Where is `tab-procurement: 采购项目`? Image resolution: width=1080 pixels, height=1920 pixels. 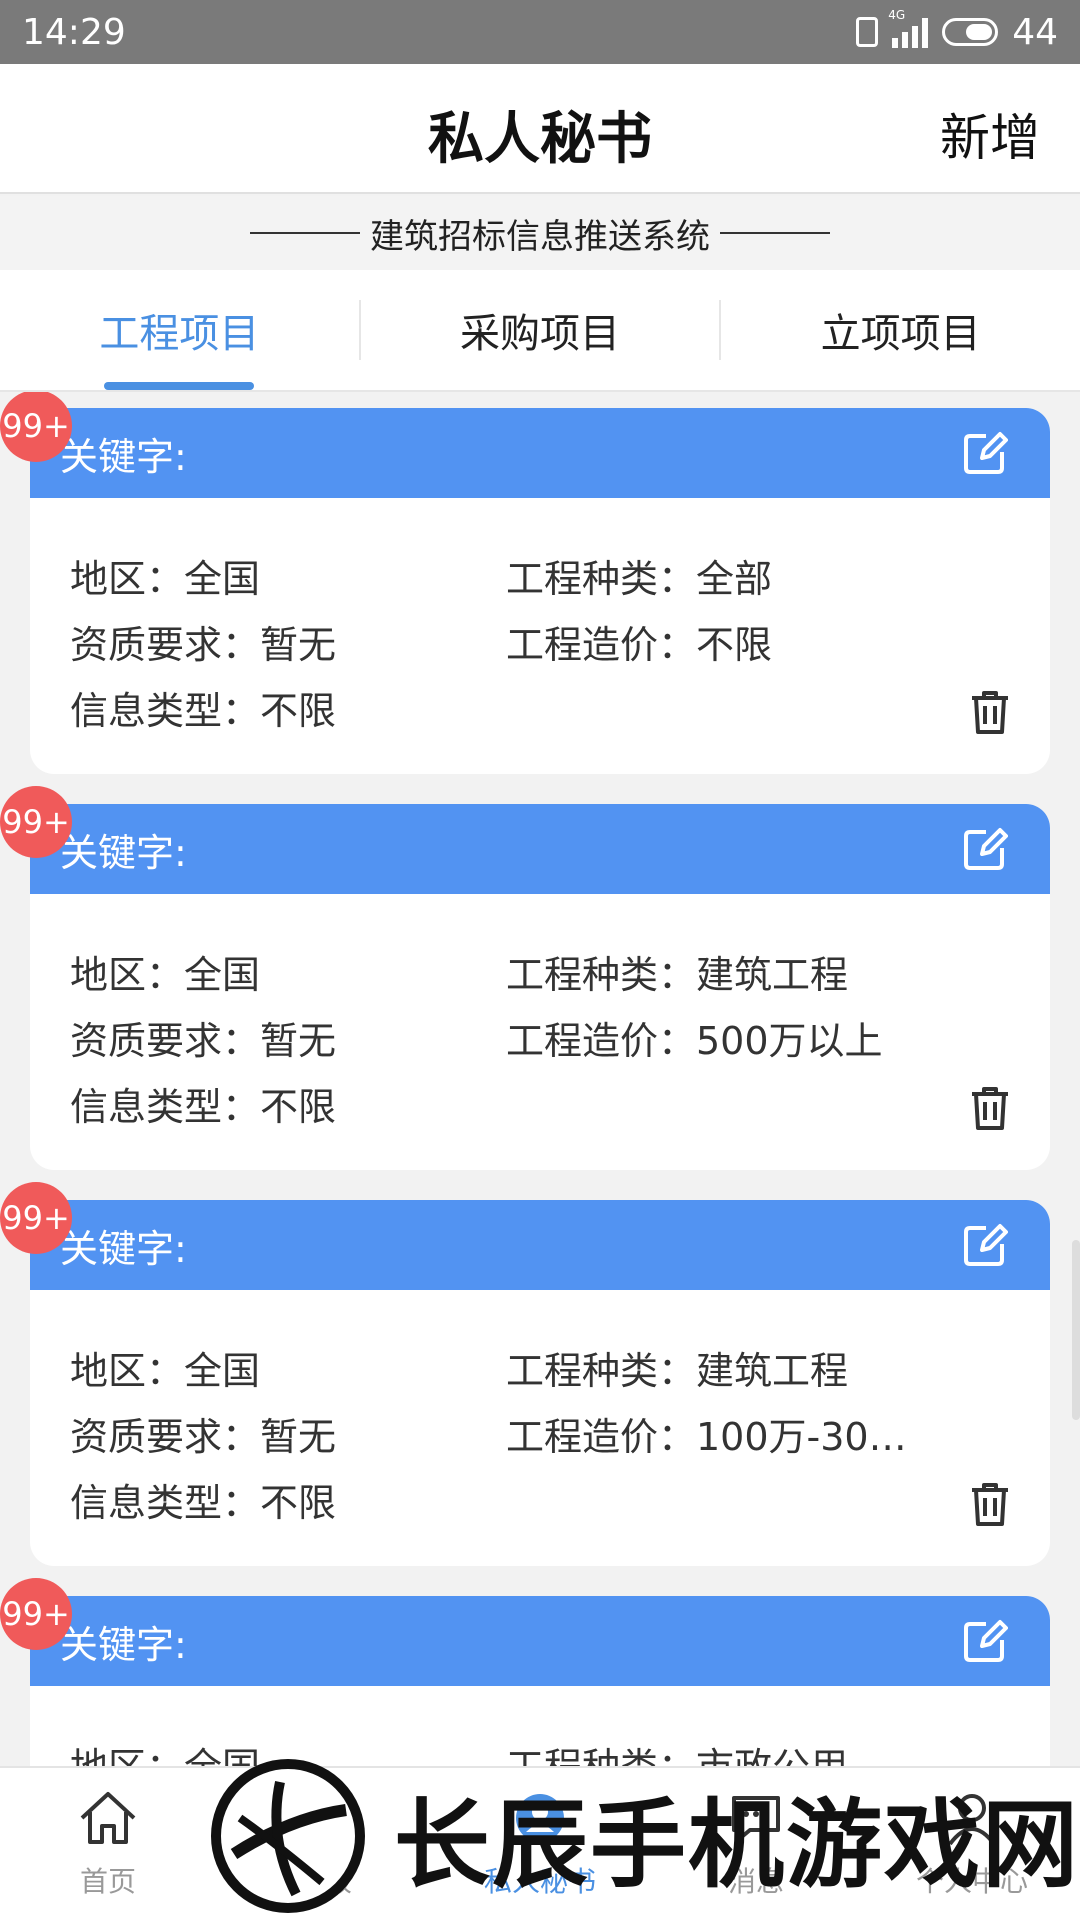 tab-procurement: 采购项目 is located at coordinates (540, 330).